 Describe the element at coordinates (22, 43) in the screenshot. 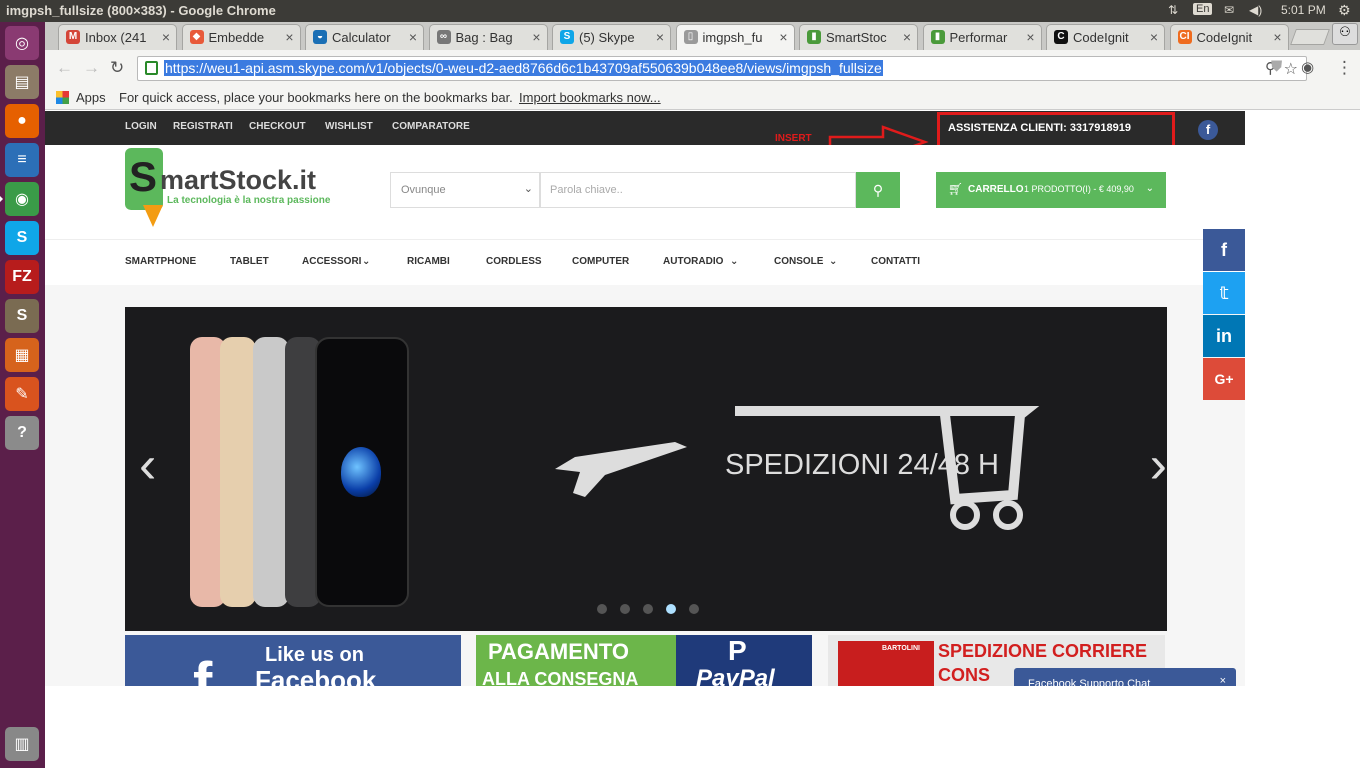

I see `ubuntu-dash-icon: ◎` at that location.